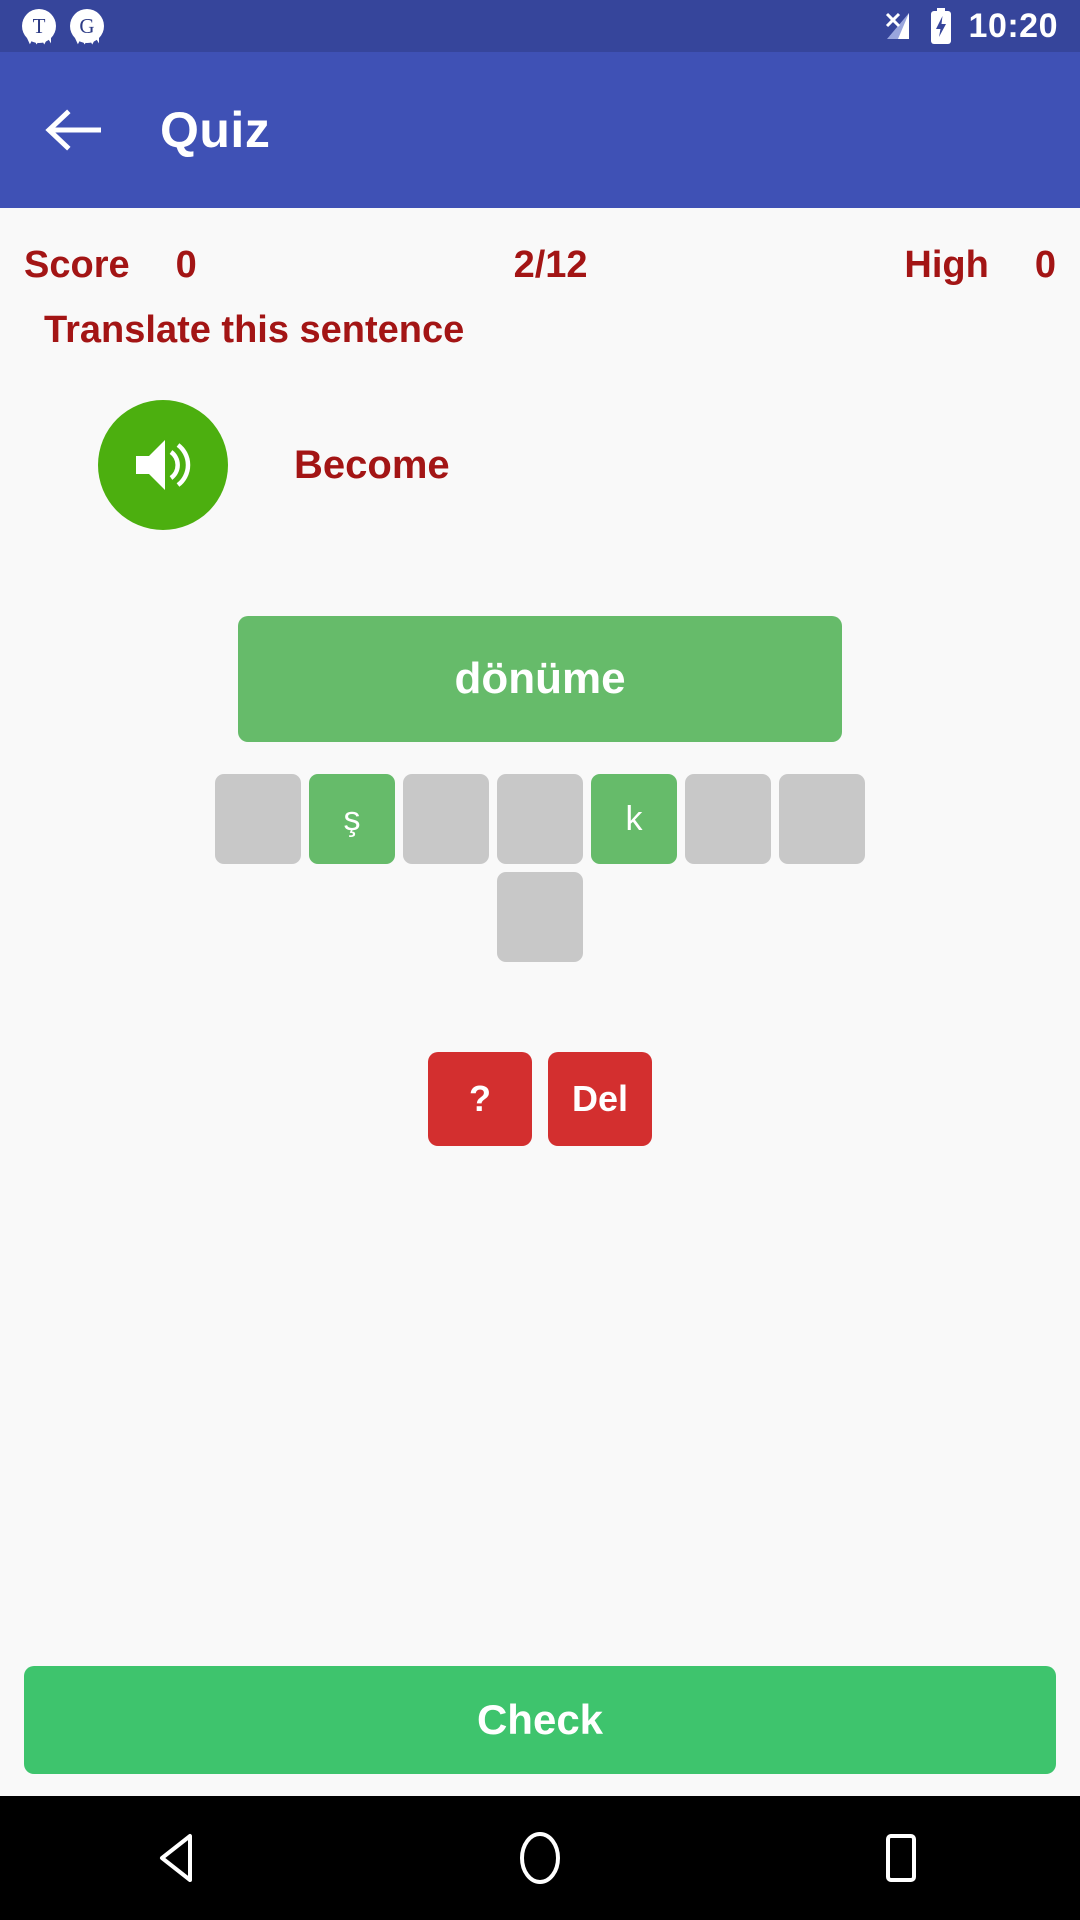  Describe the element at coordinates (215, 130) in the screenshot. I see `page-title: Quiz` at that location.